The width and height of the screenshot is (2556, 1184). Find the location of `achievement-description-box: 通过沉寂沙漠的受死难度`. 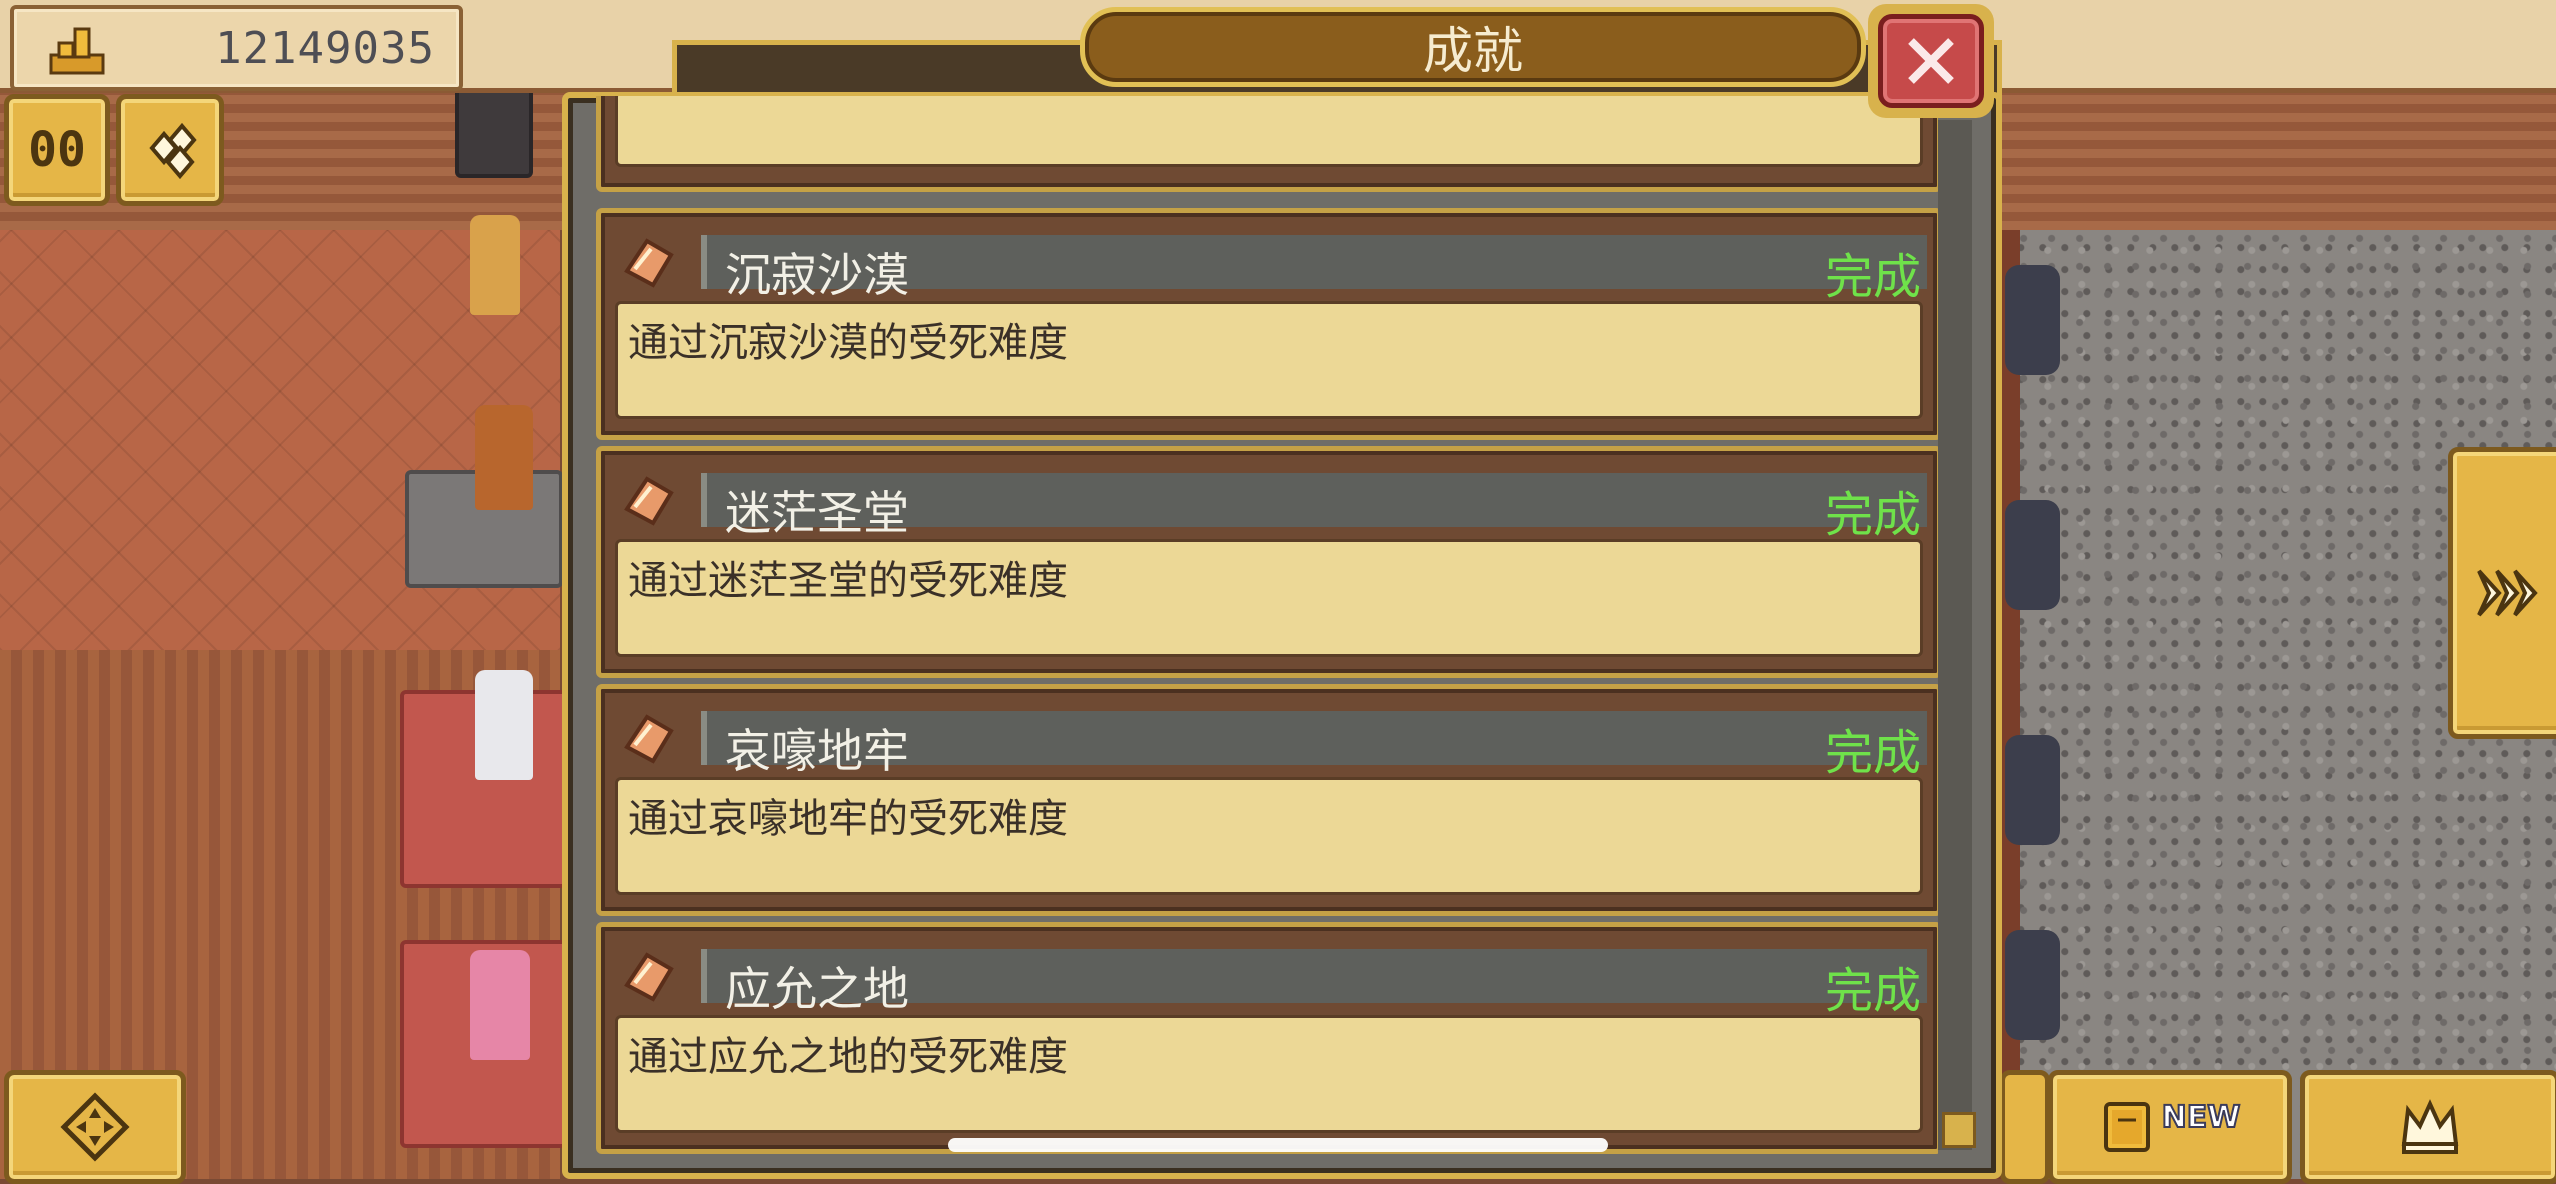

achievement-description-box: 通过沉寂沙漠的受死难度 is located at coordinates (1269, 360).